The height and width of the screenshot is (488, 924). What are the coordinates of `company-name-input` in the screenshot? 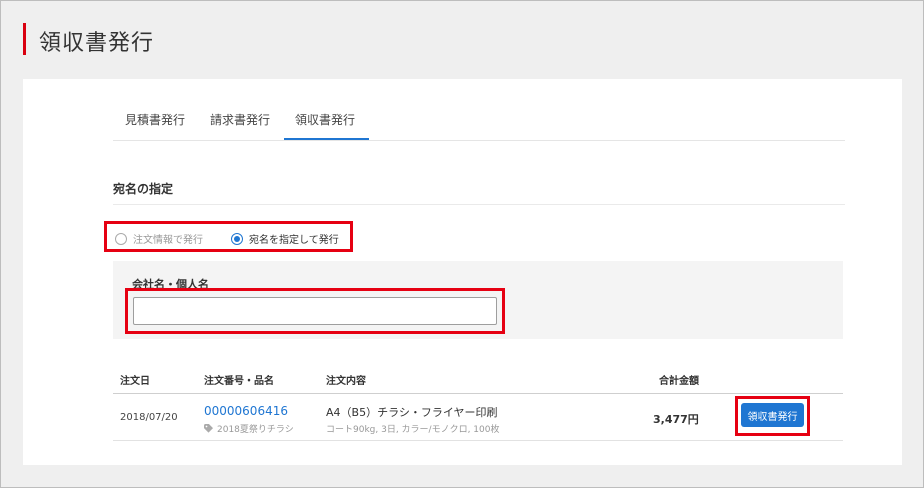 It's located at (315, 311).